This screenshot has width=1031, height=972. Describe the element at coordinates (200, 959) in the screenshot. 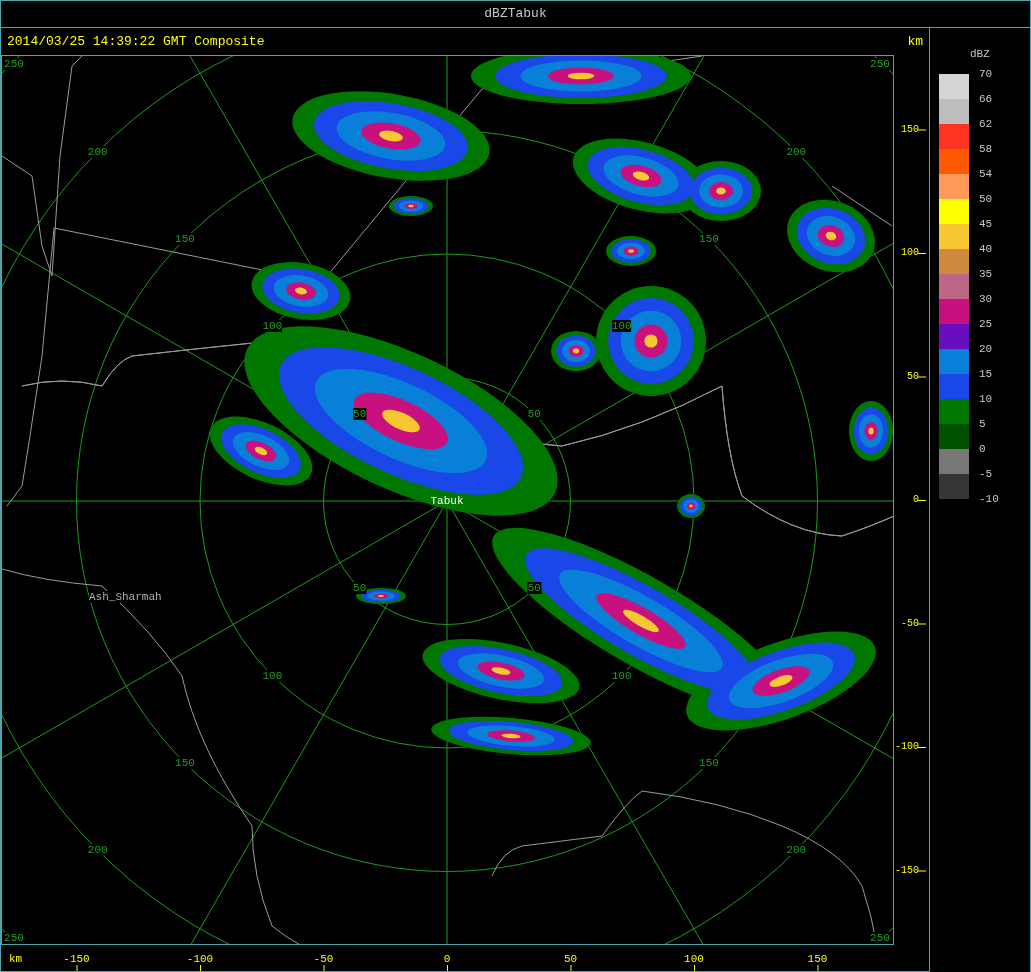

I see `x-axis-label: -100` at that location.